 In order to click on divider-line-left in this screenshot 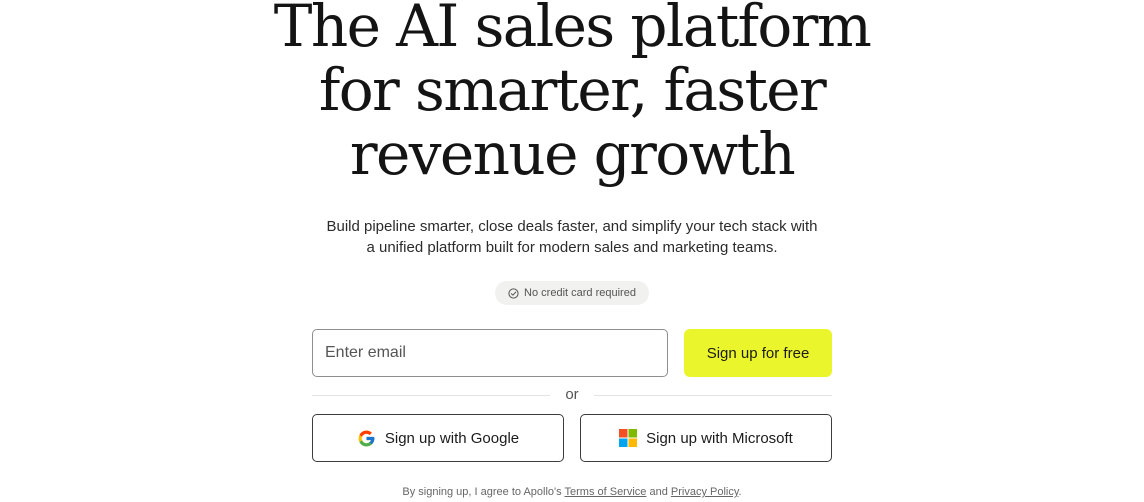, I will do `click(431, 395)`.